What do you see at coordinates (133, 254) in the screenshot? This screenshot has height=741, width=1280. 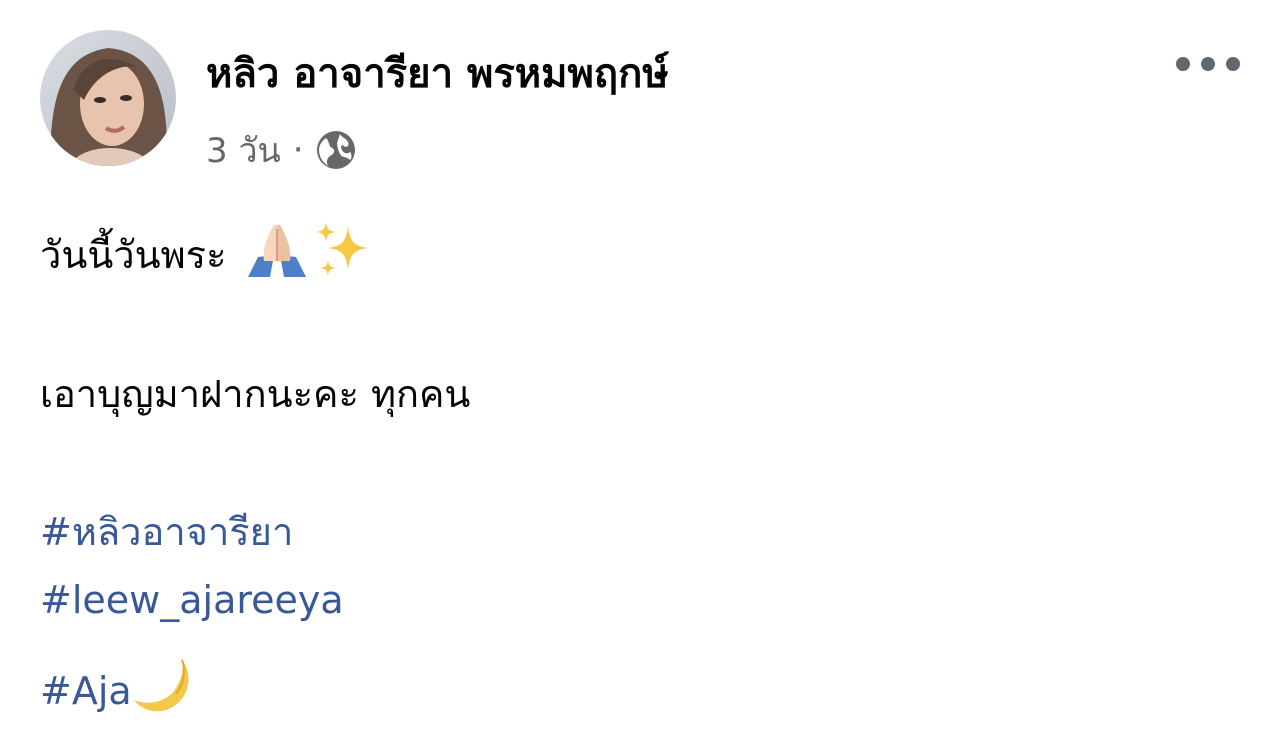 I see `post-text: วันนี้วันพระ` at bounding box center [133, 254].